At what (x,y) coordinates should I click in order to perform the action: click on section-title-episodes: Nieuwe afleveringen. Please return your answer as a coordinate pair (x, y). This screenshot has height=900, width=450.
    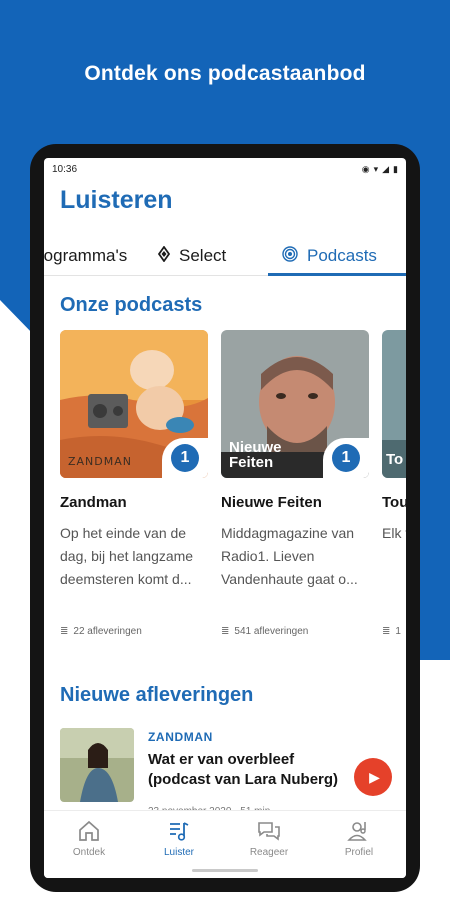
    Looking at the image, I should click on (157, 695).